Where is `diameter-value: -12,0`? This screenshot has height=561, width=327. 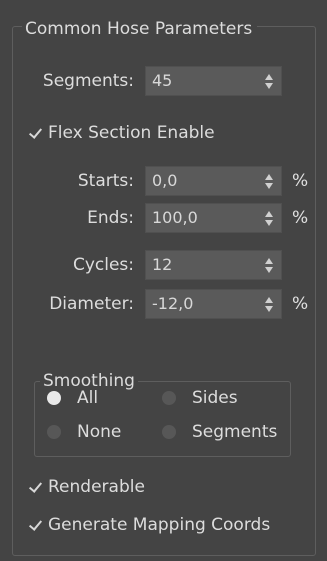
diameter-value: -12,0 is located at coordinates (172, 304).